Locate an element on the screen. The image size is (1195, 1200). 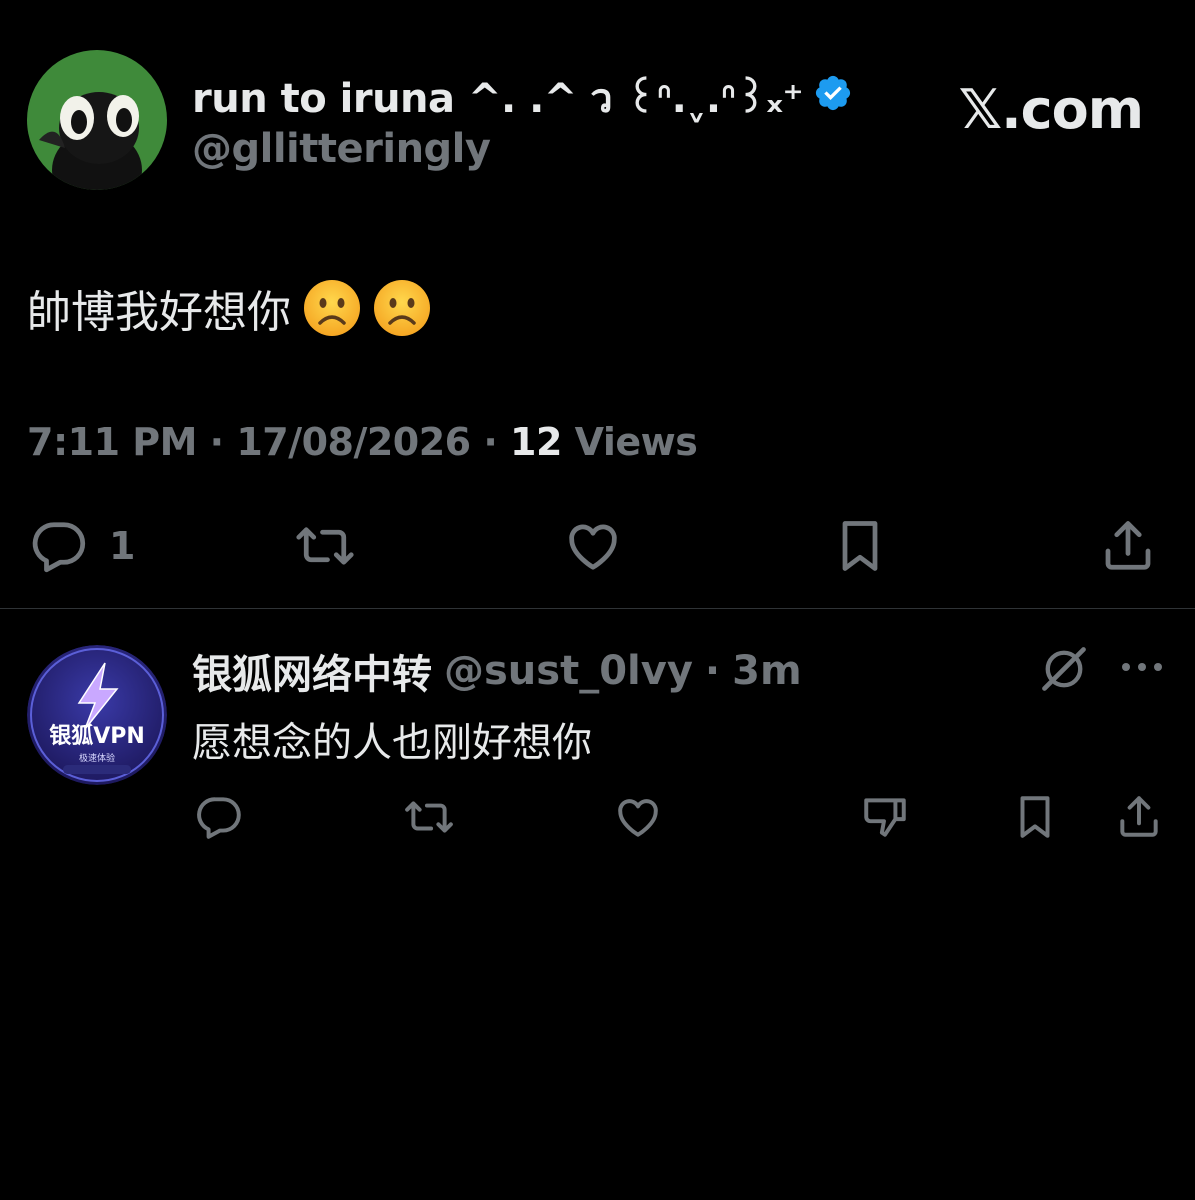
verified-badge-icon is located at coordinates (833, 98).